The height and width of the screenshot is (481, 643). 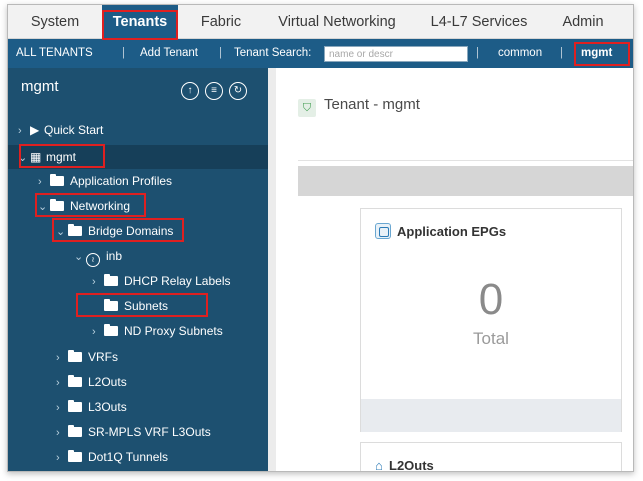 I want to click on tree-item-l3outs: › L3Outs, so click(x=91, y=407).